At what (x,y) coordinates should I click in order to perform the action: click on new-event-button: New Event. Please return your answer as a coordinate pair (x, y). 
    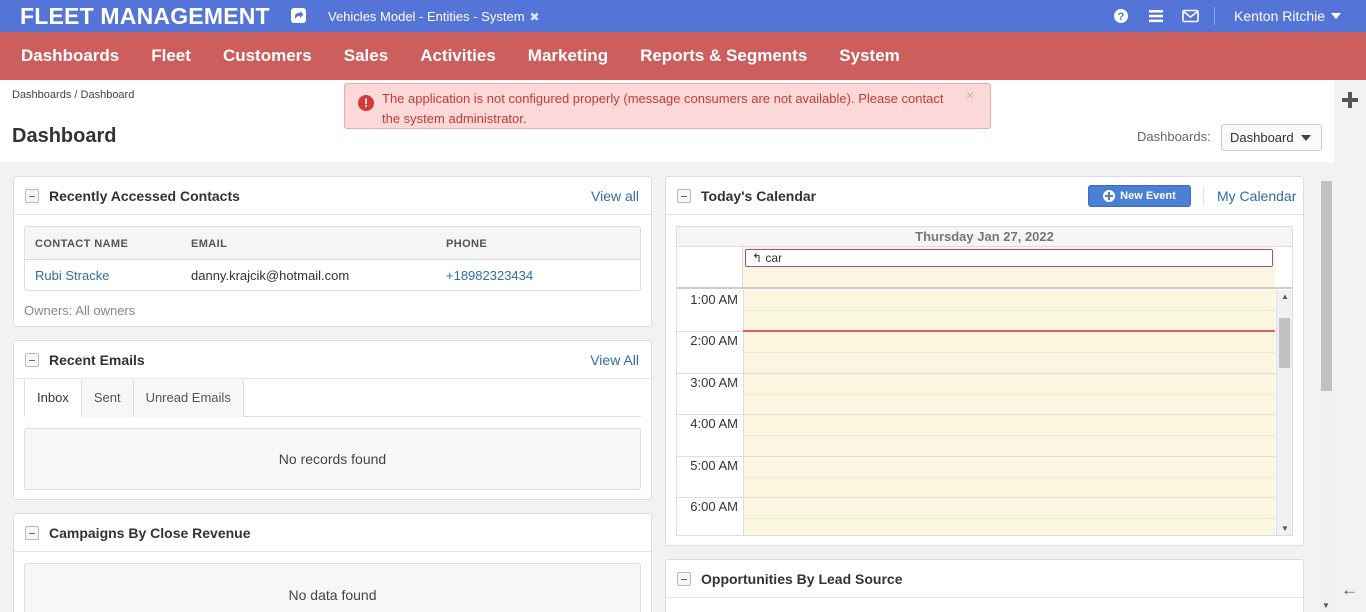
    Looking at the image, I should click on (1139, 196).